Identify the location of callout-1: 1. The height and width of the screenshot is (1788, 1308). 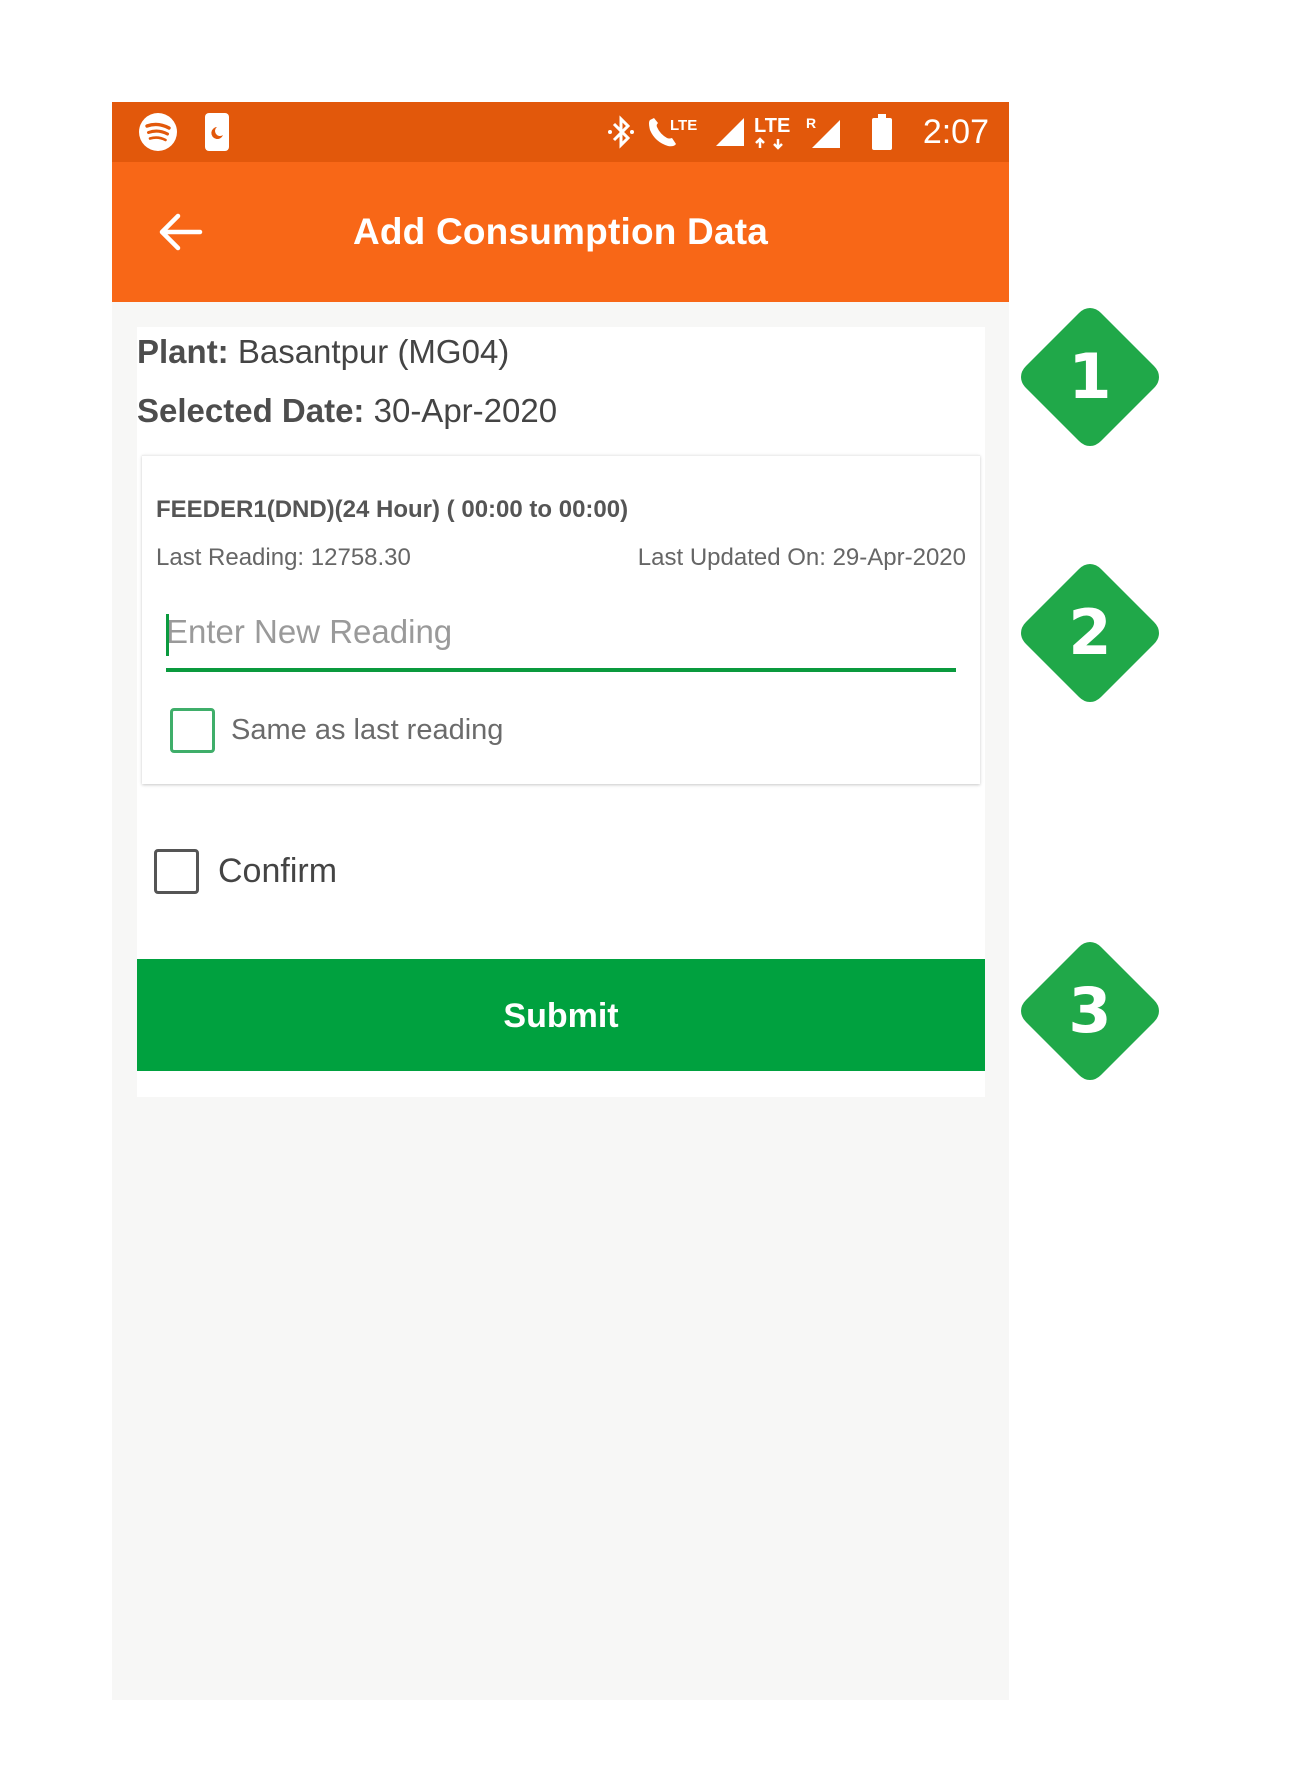
(1090, 377).